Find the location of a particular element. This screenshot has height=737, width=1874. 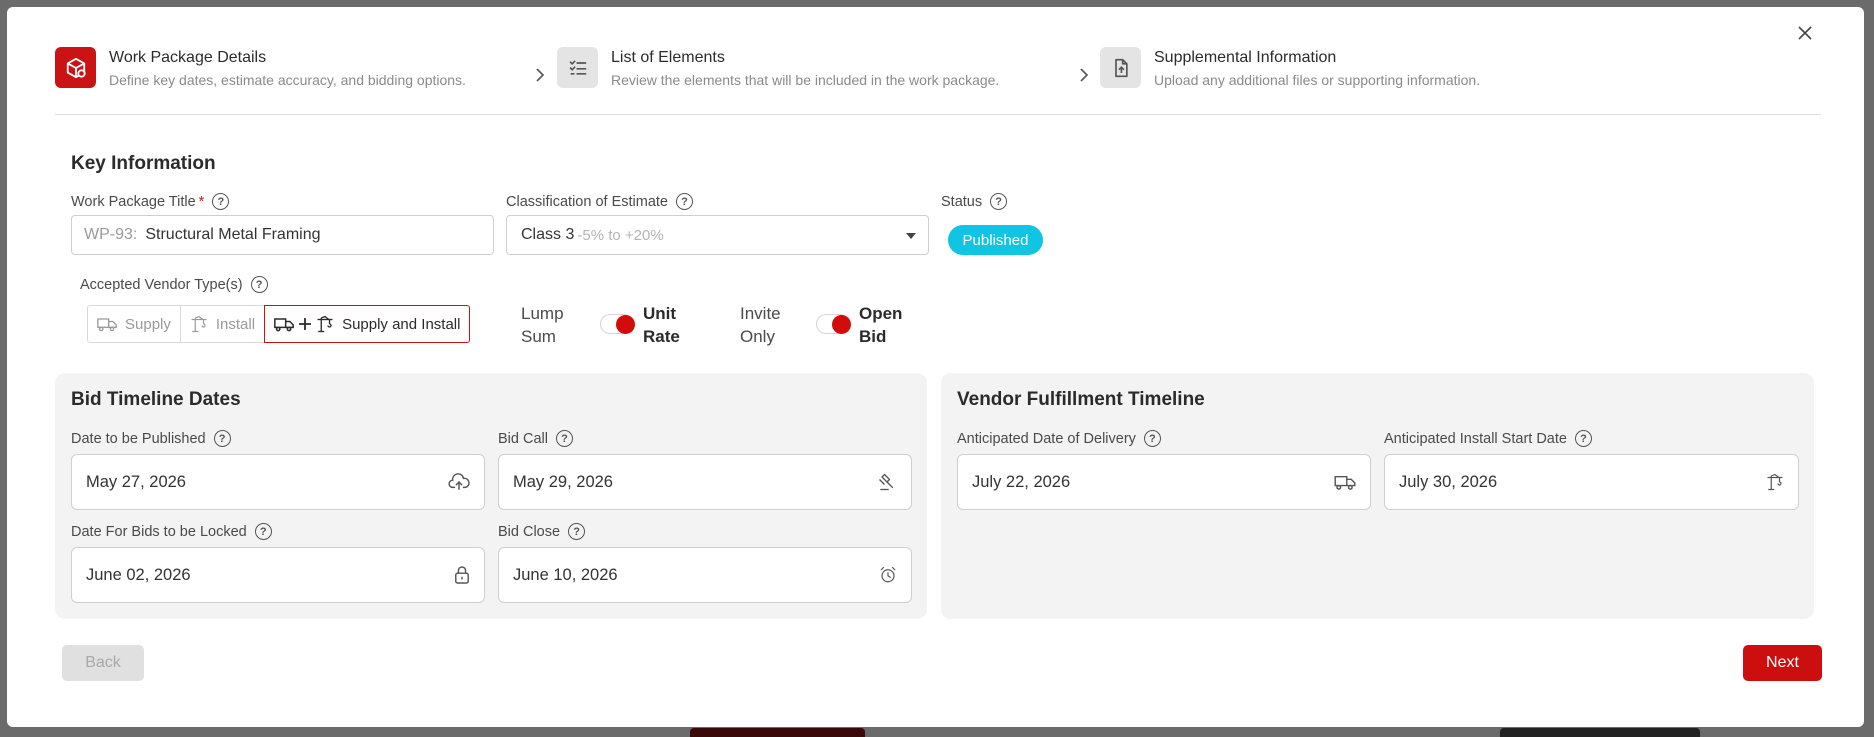

alarm-clock-icon is located at coordinates (888, 574).